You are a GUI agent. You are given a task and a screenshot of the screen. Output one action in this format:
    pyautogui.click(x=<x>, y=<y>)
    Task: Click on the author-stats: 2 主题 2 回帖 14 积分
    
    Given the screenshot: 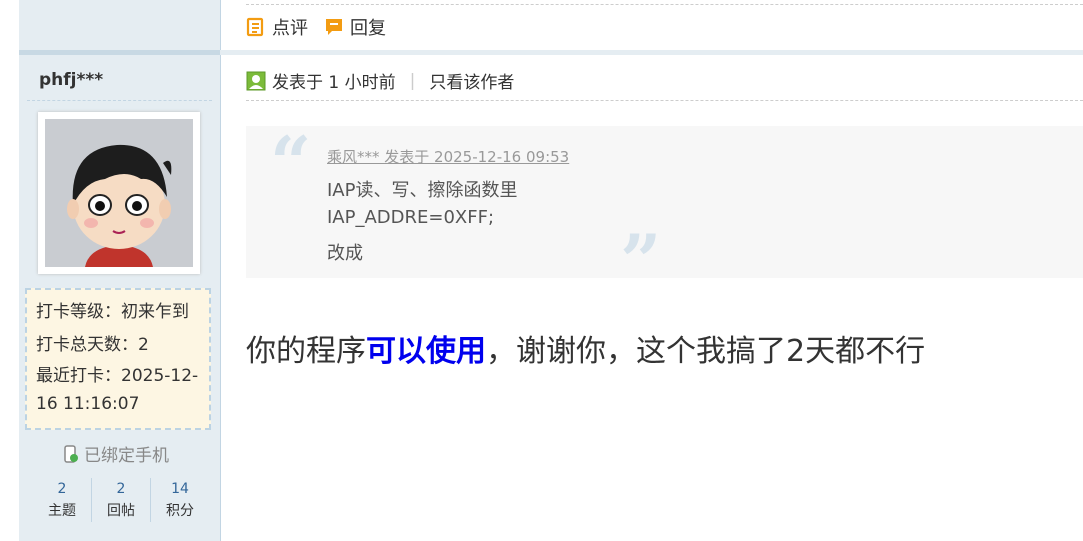 What is the action you would take?
    pyautogui.click(x=121, y=500)
    